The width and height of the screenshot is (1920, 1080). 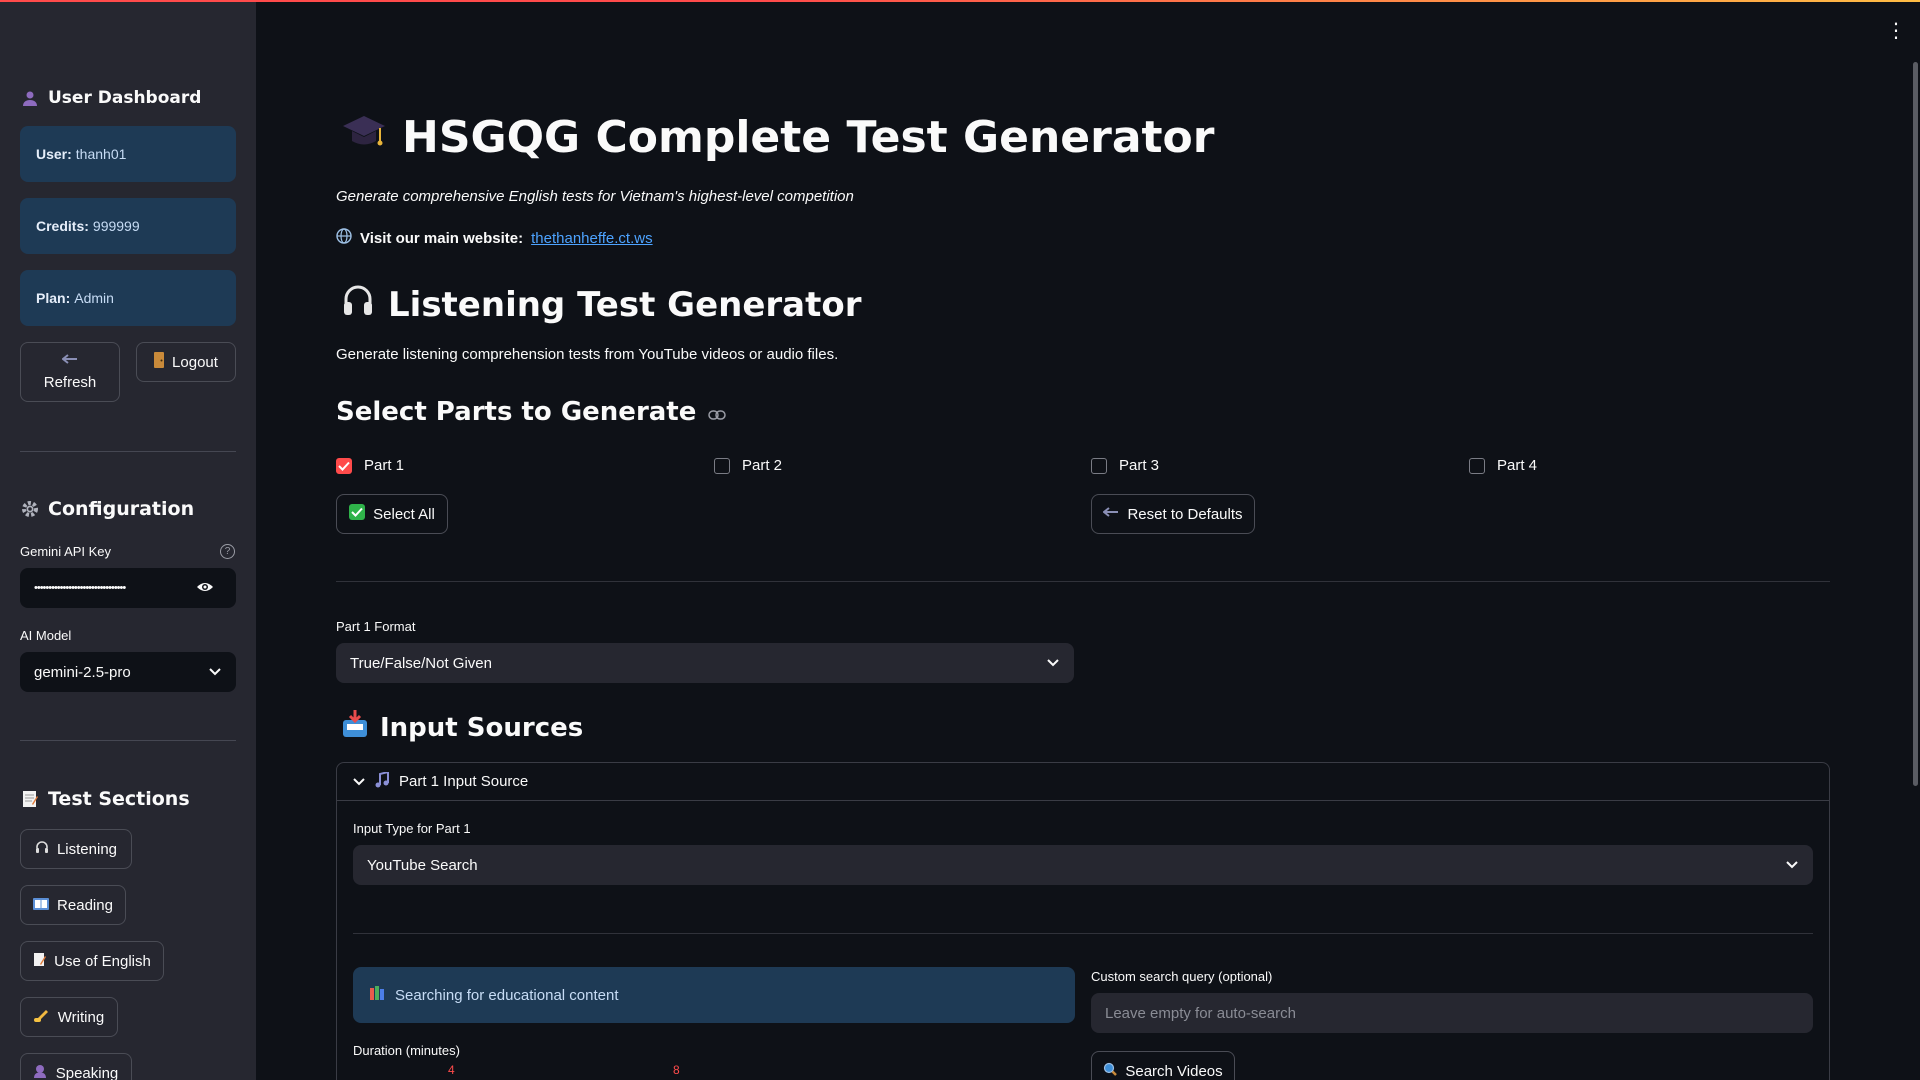 What do you see at coordinates (404, 514) in the screenshot?
I see `select-all-label: Select All` at bounding box center [404, 514].